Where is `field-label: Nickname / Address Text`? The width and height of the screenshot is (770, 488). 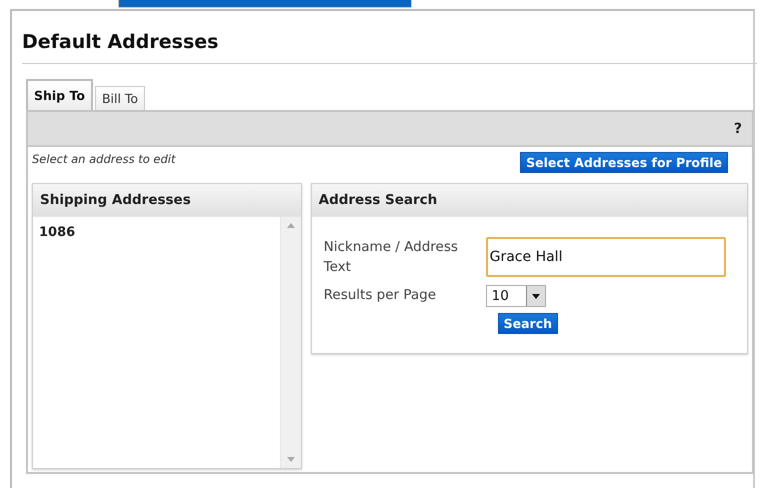
field-label: Nickname / Address Text is located at coordinates (391, 257).